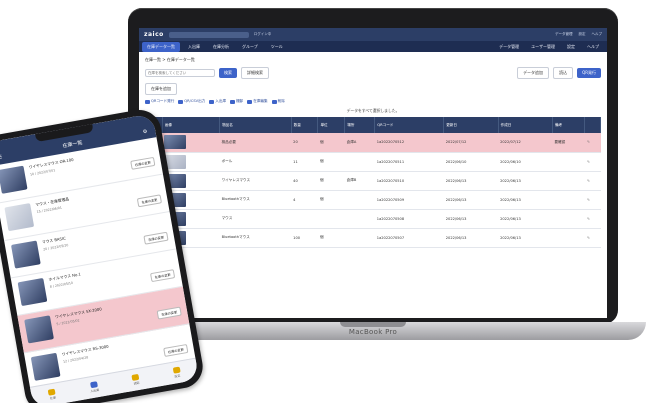 The width and height of the screenshot is (669, 403). I want to click on nav-stock-io: 入出庫, so click(194, 47).